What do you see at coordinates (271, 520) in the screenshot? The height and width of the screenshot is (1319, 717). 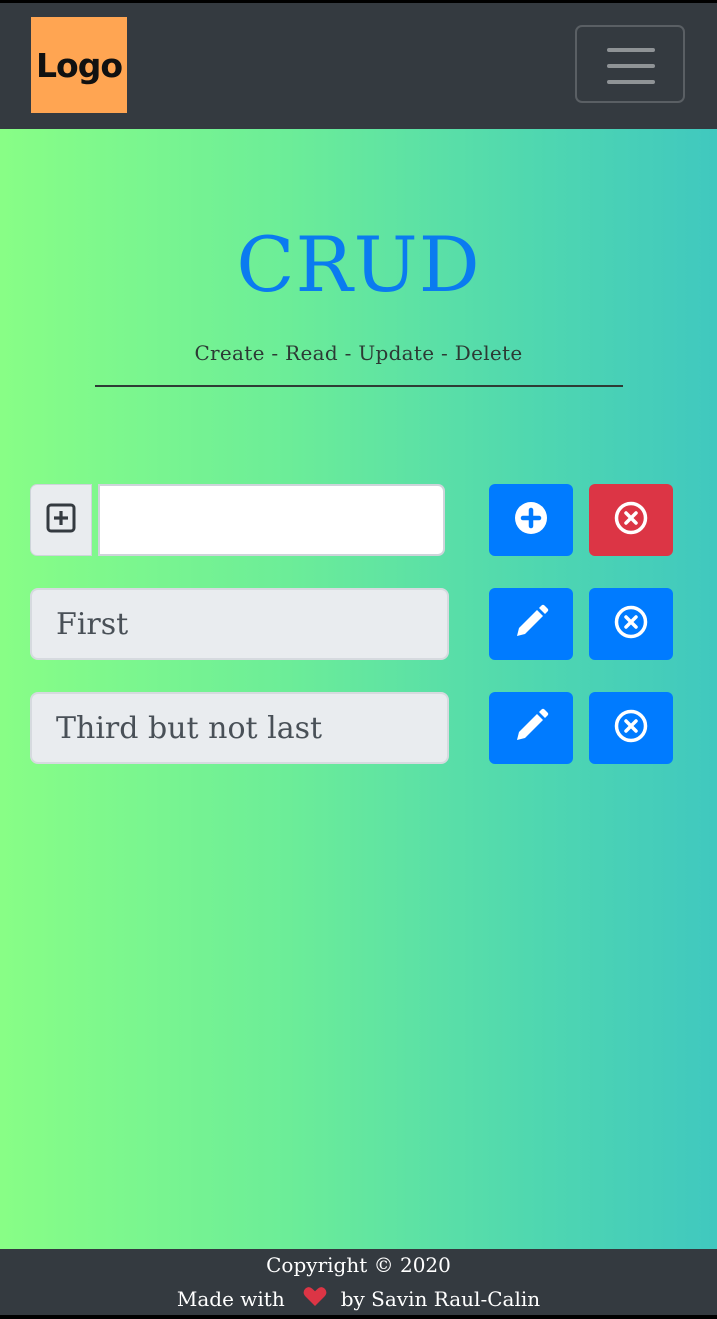 I see `new-item-input` at bounding box center [271, 520].